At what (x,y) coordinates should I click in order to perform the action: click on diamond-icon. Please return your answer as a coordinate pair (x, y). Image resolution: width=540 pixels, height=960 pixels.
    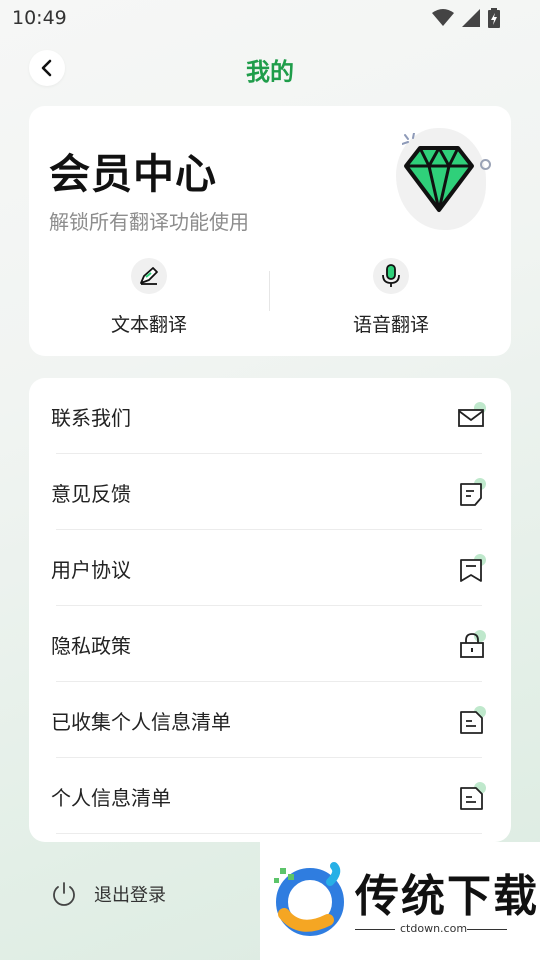
    Looking at the image, I should click on (439, 179).